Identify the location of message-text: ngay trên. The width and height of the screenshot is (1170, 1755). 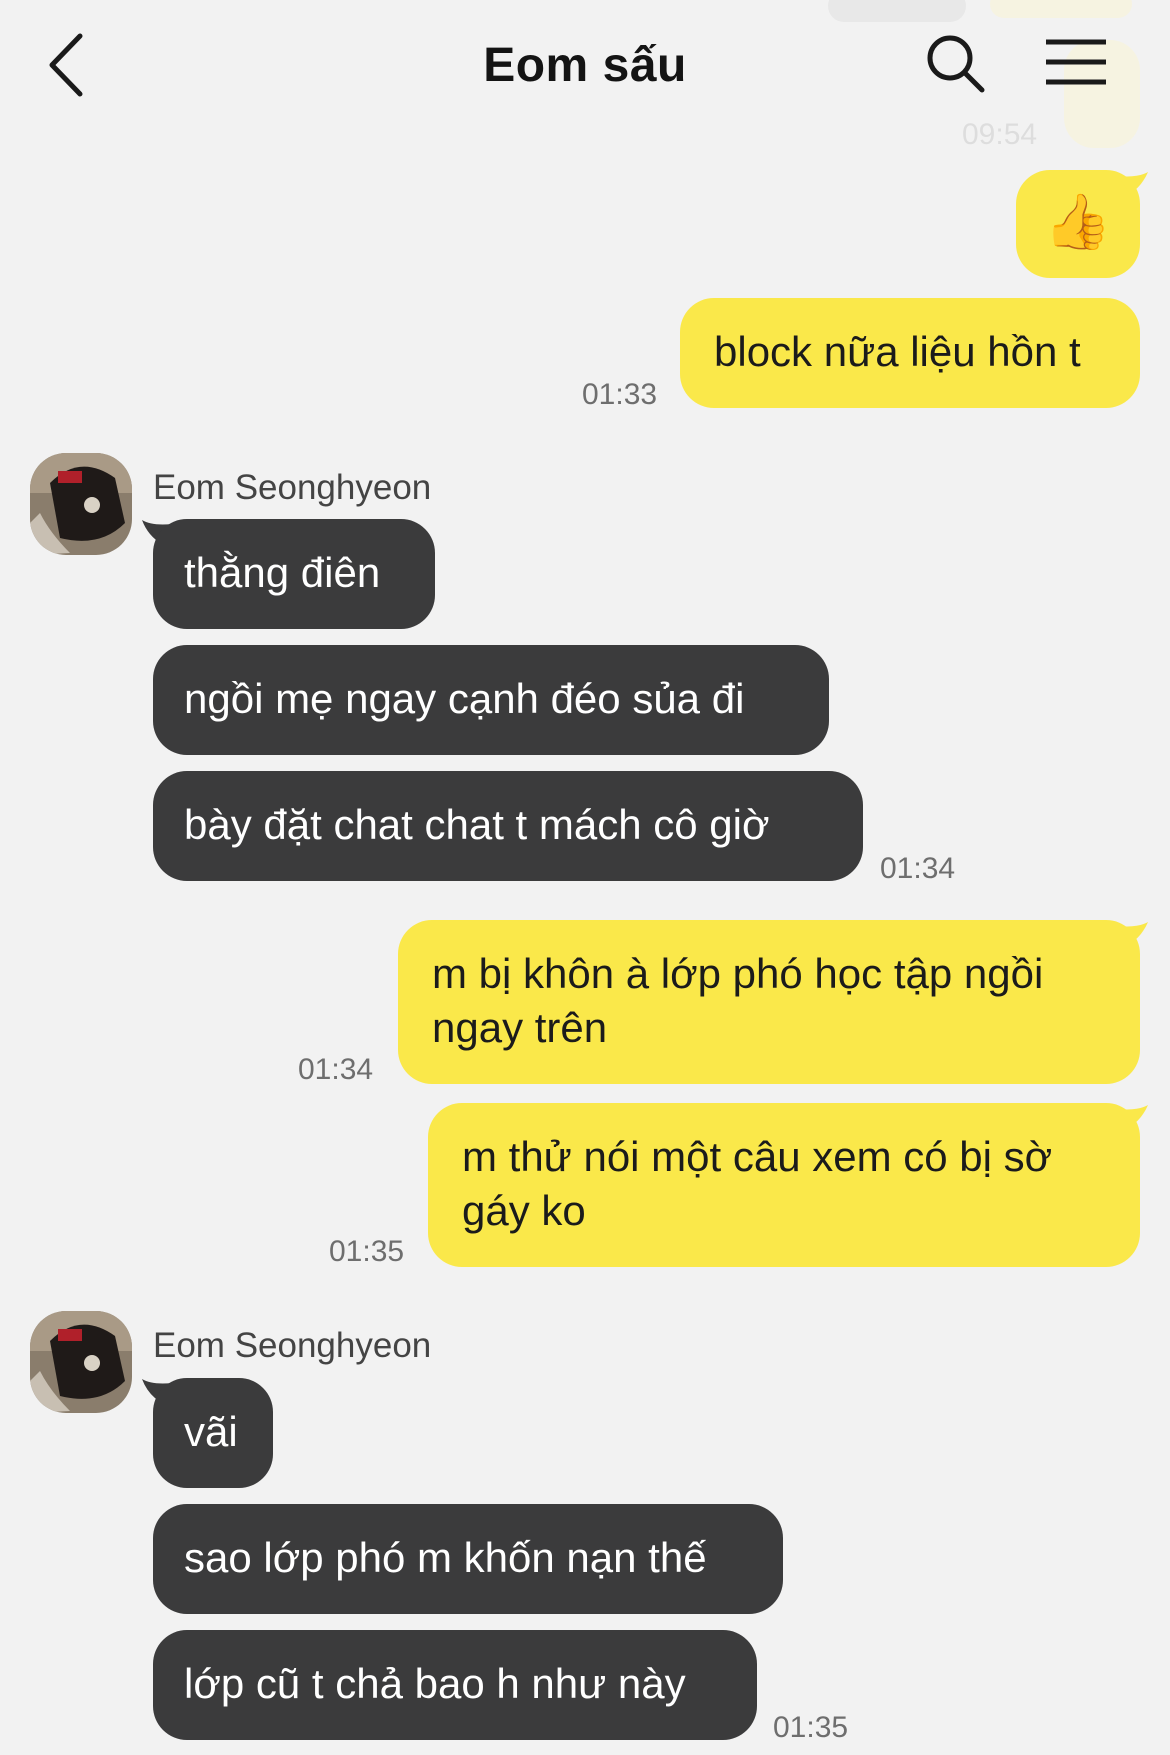
(520, 1027).